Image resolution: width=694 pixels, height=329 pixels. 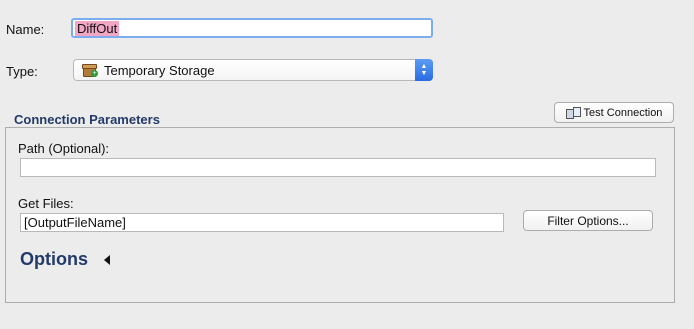 I want to click on path-label: Path (Optional):, so click(x=64, y=148).